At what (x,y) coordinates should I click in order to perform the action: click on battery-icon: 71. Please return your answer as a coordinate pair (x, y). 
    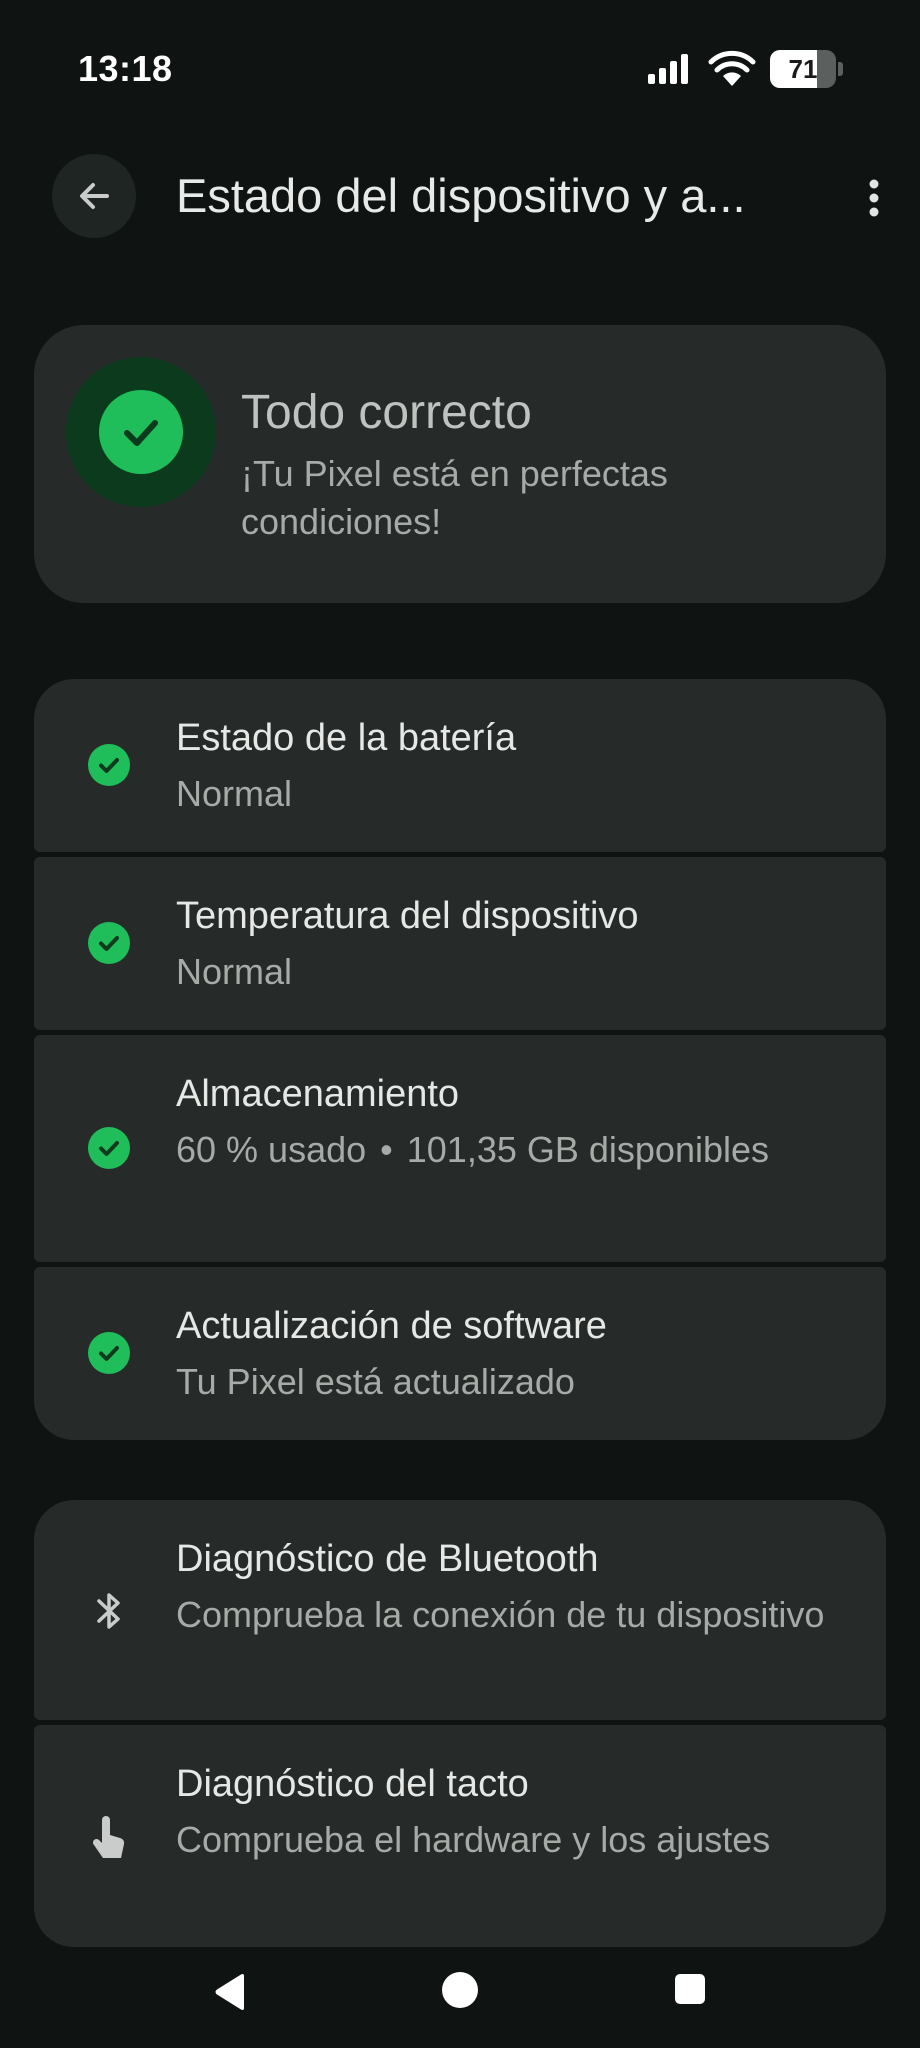
    Looking at the image, I should click on (807, 69).